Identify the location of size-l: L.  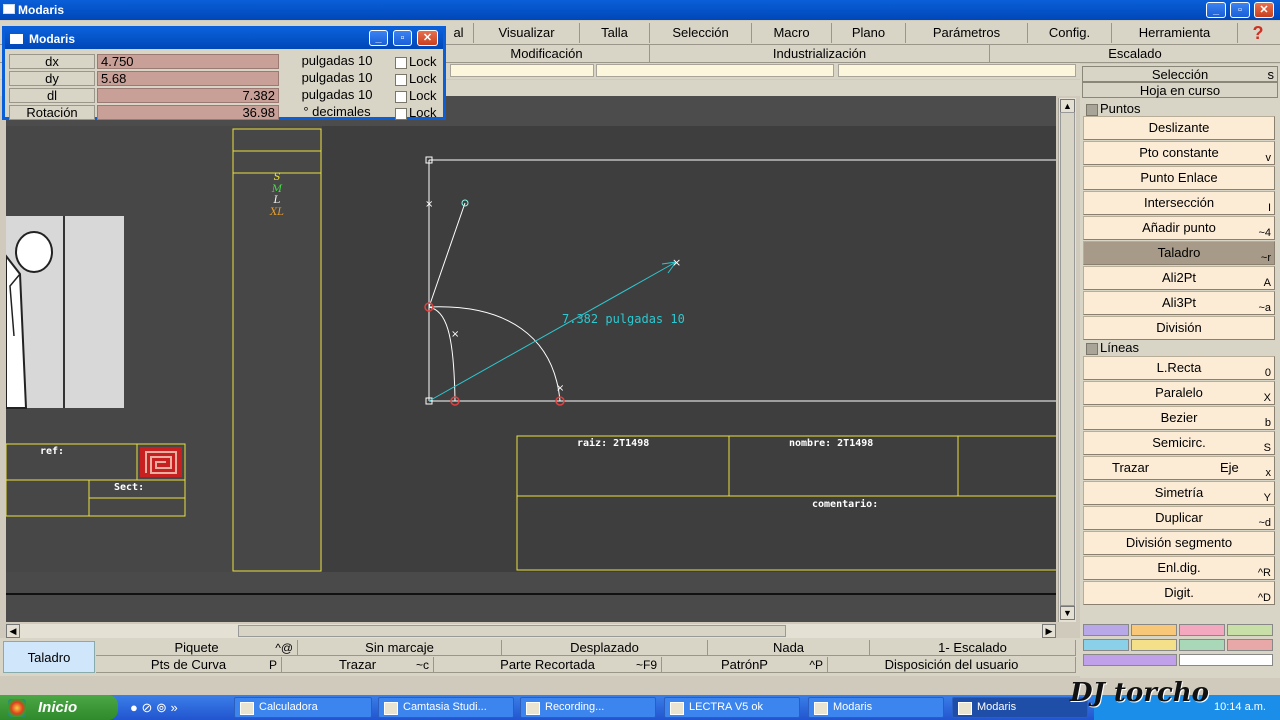
(277, 201).